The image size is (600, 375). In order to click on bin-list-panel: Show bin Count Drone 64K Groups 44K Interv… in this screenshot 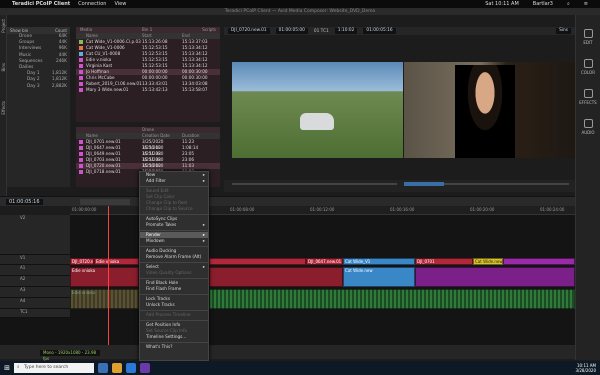, I will do `click(38, 107)`.